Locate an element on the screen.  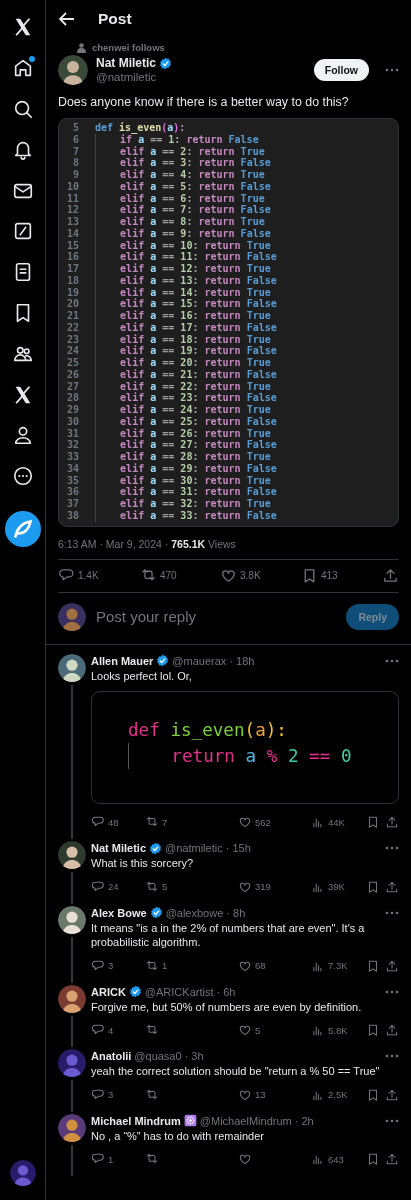
line-number: 14 is located at coordinates (72, 233).